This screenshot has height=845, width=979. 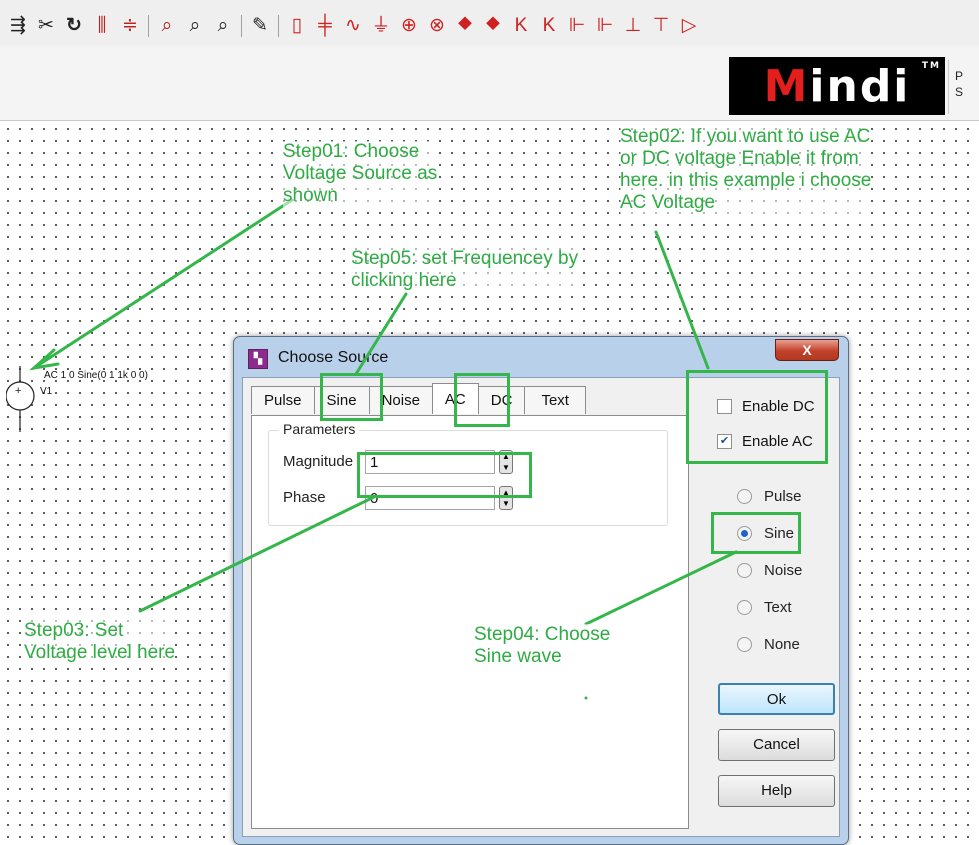 I want to click on magnitude-label: Magnitude, so click(x=318, y=461).